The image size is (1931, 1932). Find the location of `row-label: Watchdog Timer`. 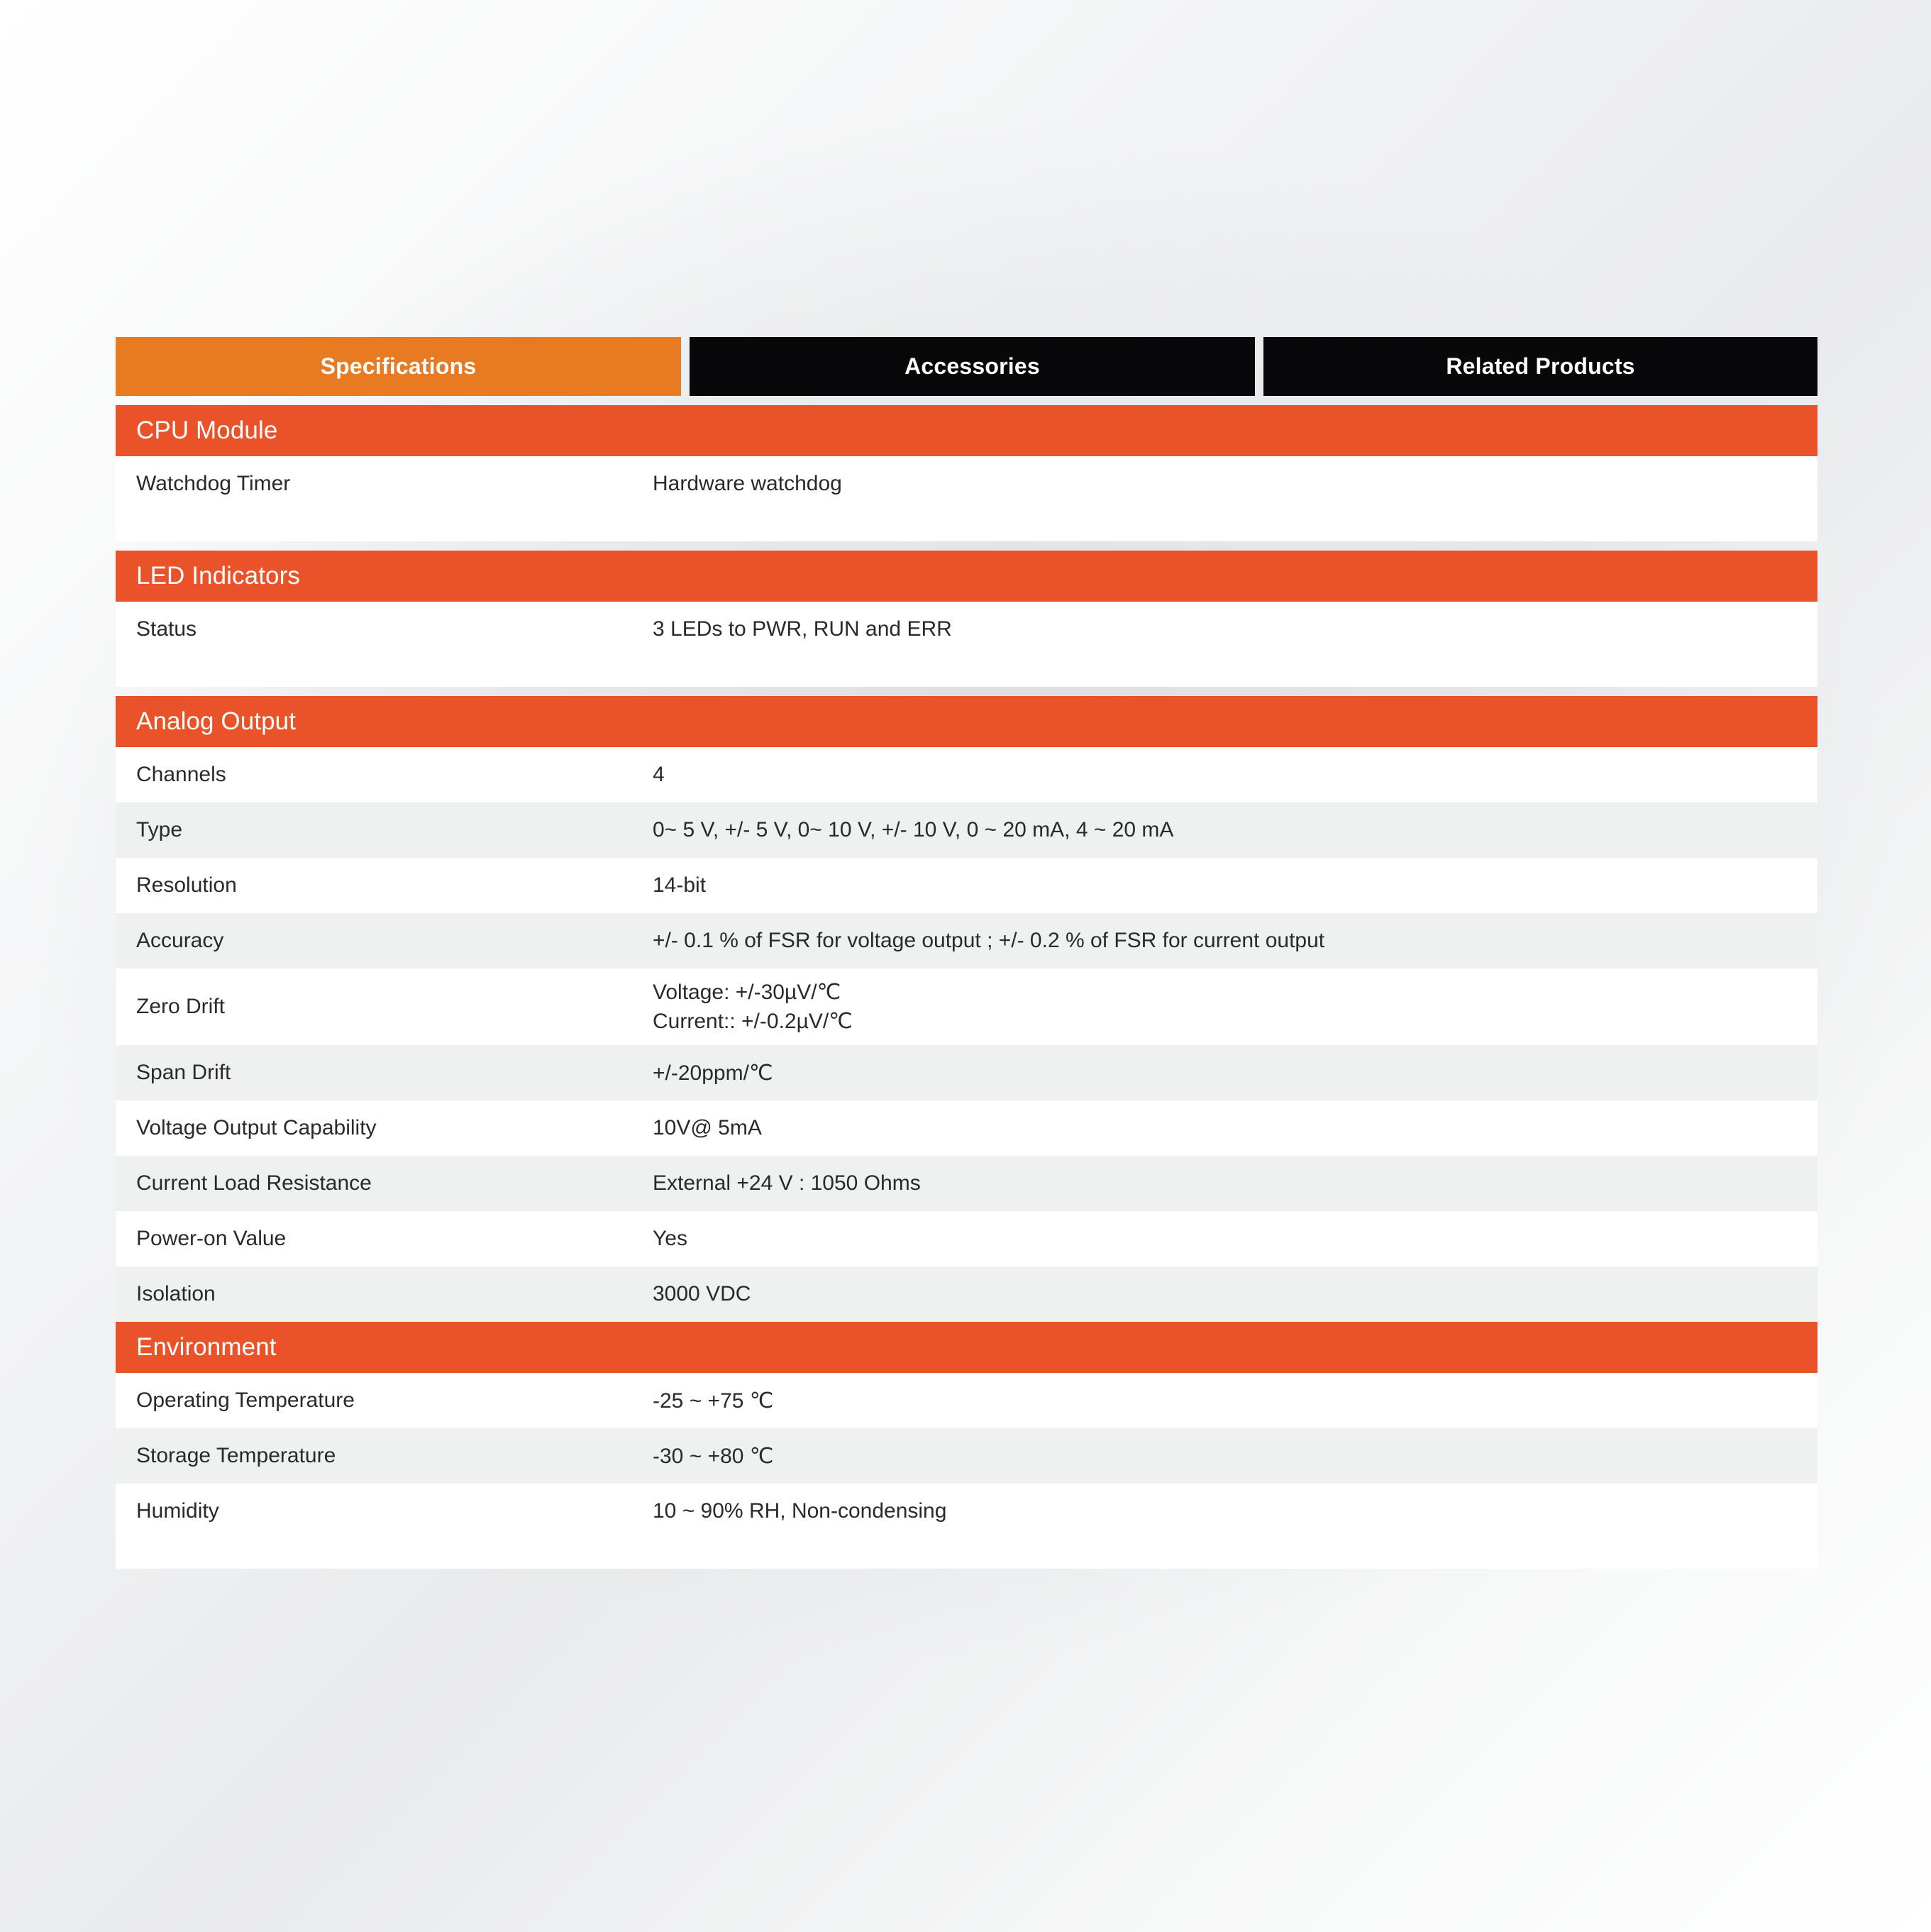

row-label: Watchdog Timer is located at coordinates (213, 483).